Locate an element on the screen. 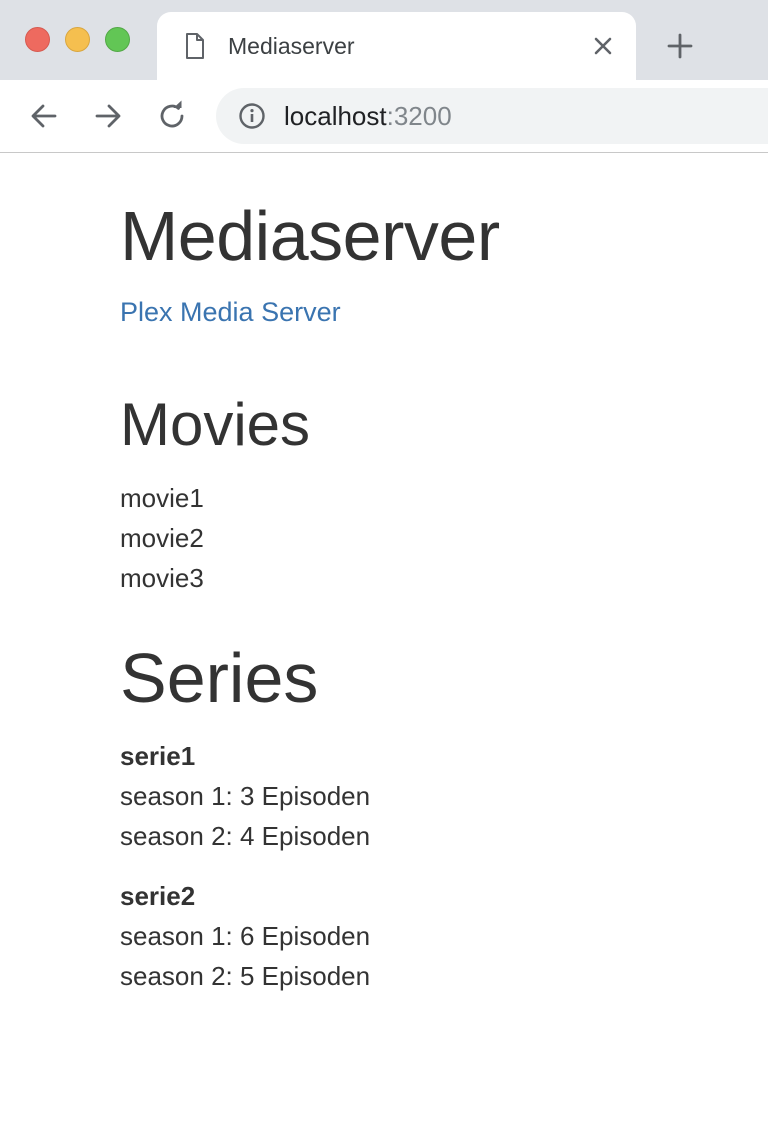 This screenshot has width=768, height=1124. movie-item: movie3 is located at coordinates (162, 578).